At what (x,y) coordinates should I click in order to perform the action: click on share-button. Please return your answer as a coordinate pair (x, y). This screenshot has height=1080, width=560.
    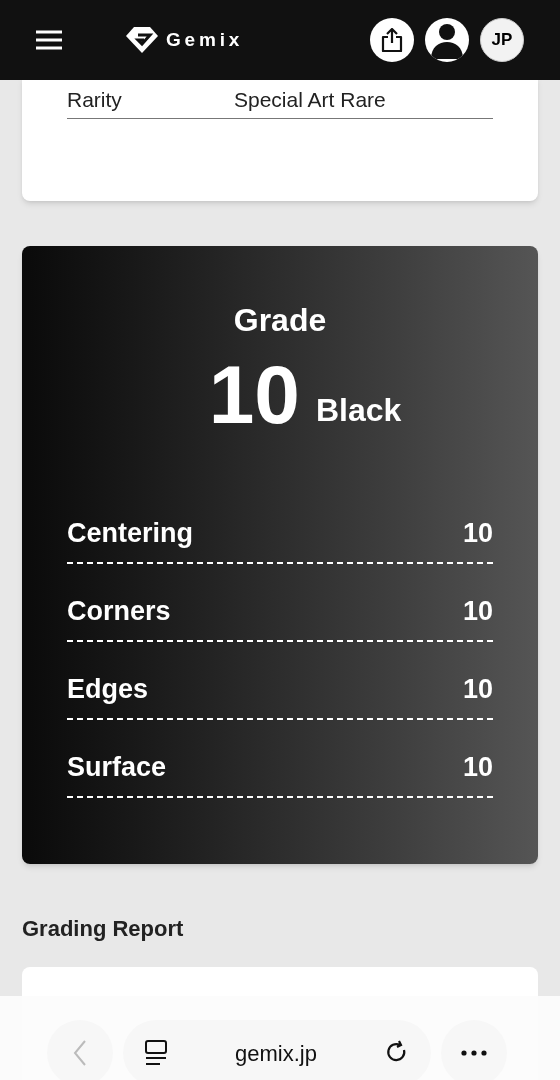
    Looking at the image, I should click on (392, 40).